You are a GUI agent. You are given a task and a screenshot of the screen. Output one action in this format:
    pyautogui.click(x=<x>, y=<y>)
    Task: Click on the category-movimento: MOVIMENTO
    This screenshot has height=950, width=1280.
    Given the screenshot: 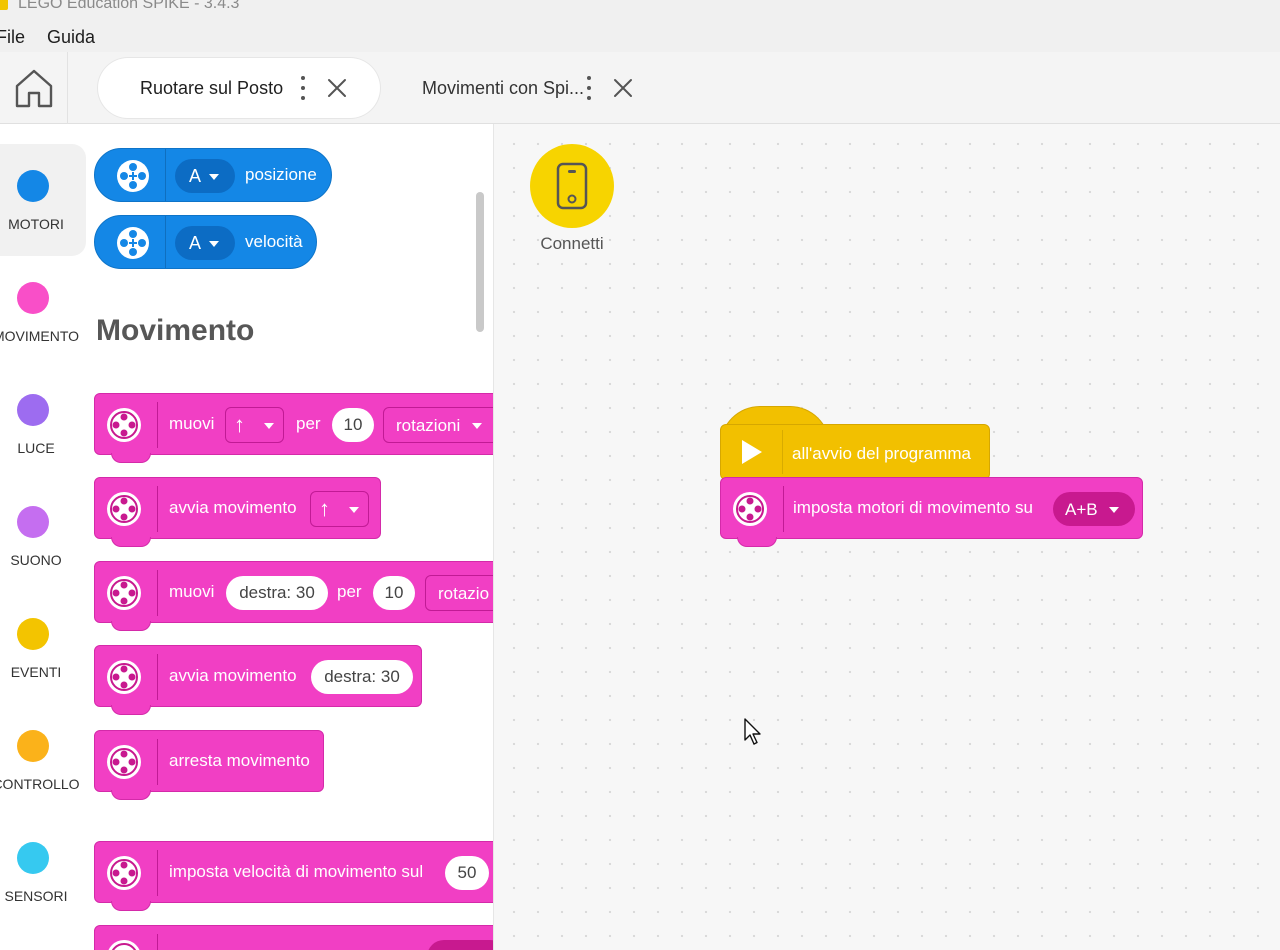 What is the action you would take?
    pyautogui.click(x=43, y=312)
    